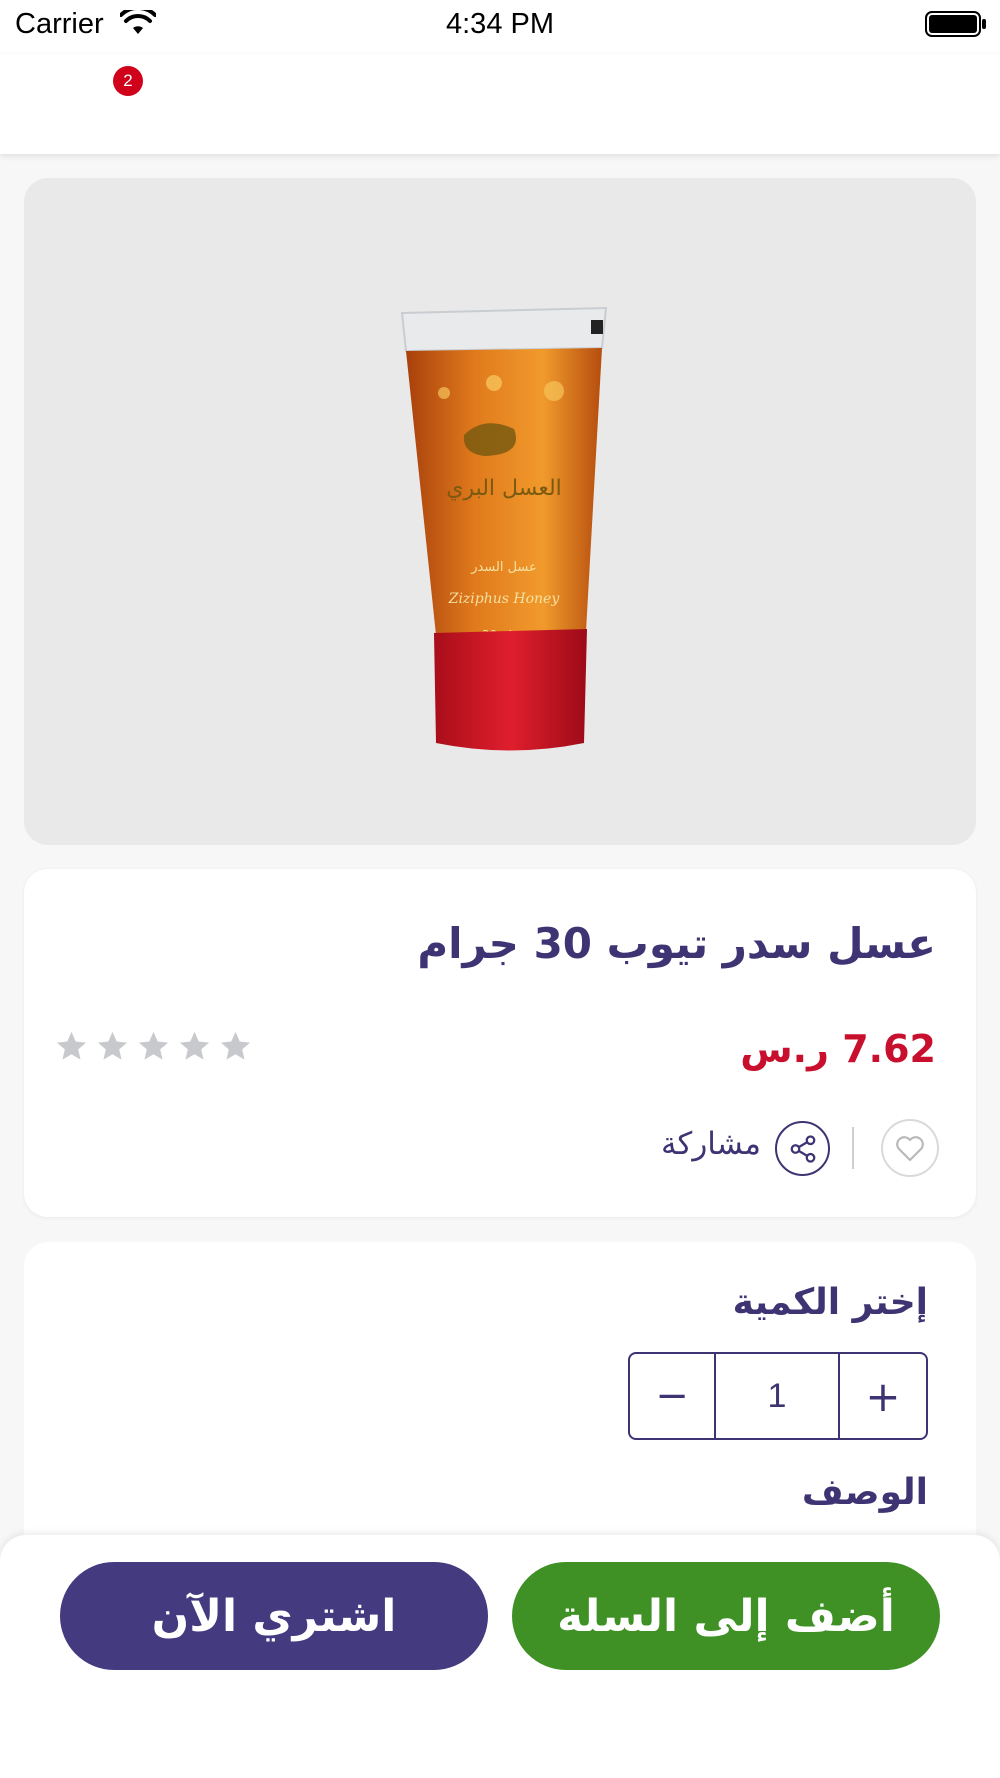  Describe the element at coordinates (830, 1302) in the screenshot. I see `quantity-label: إختر الكمية` at that location.